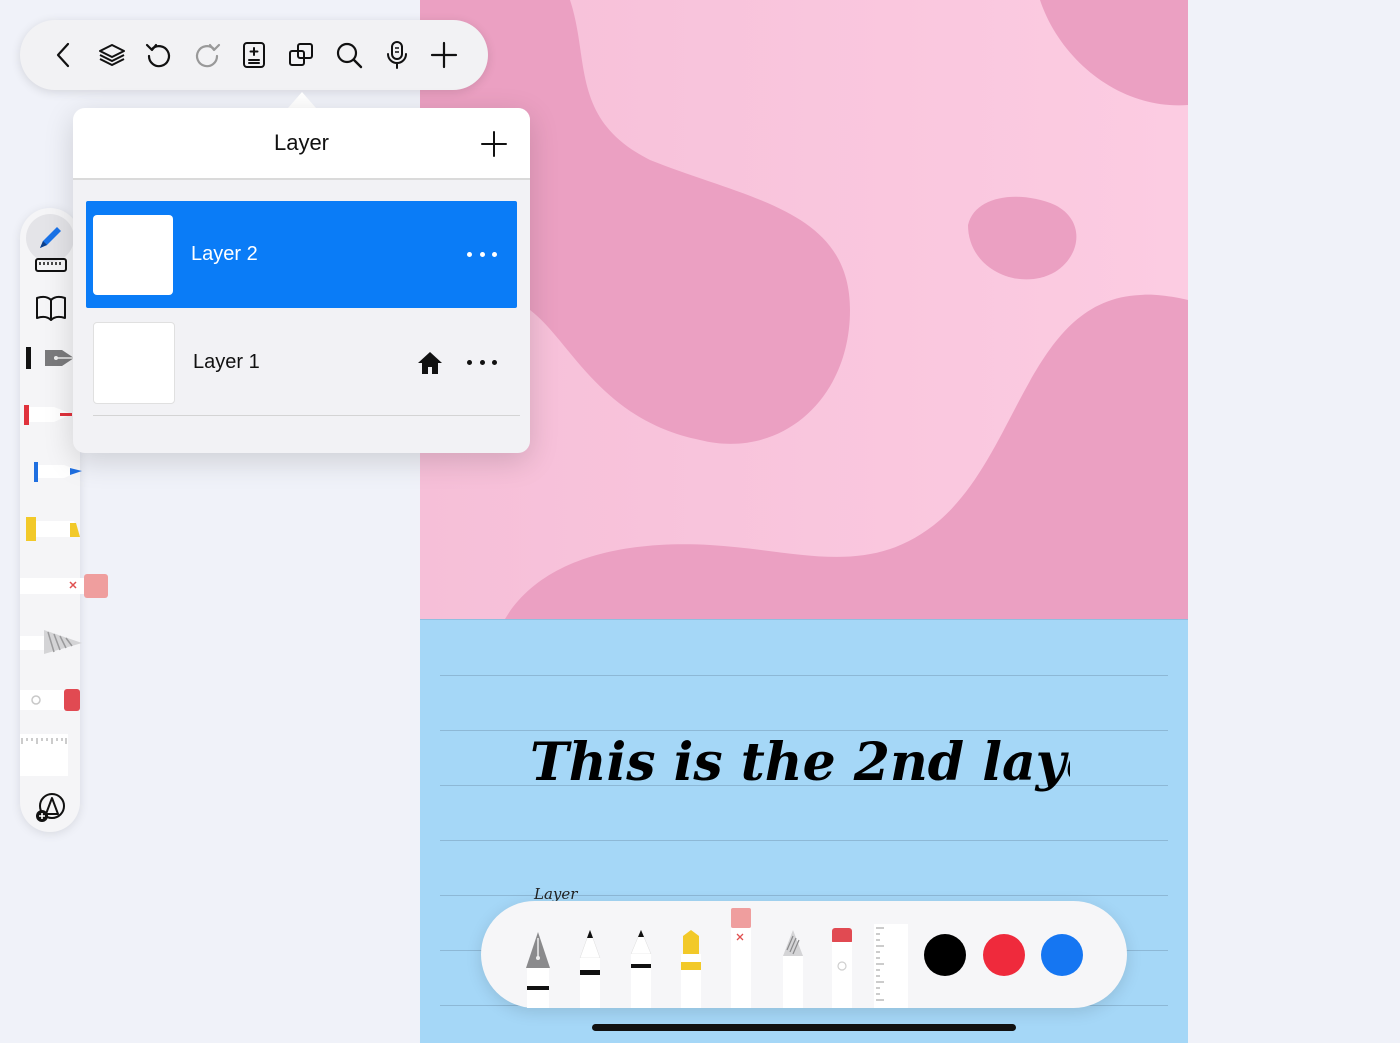 The width and height of the screenshot is (1400, 1043). I want to click on top-toolbar, so click(254, 55).